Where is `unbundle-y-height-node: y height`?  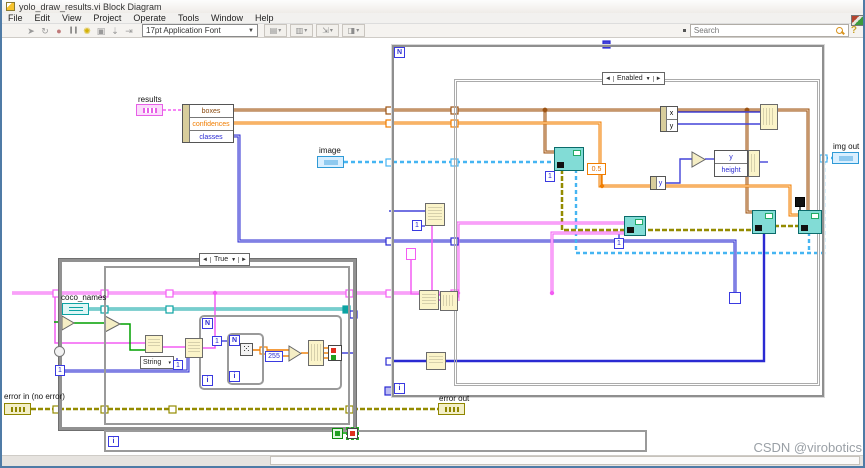
unbundle-y-height-node: y height is located at coordinates (731, 163).